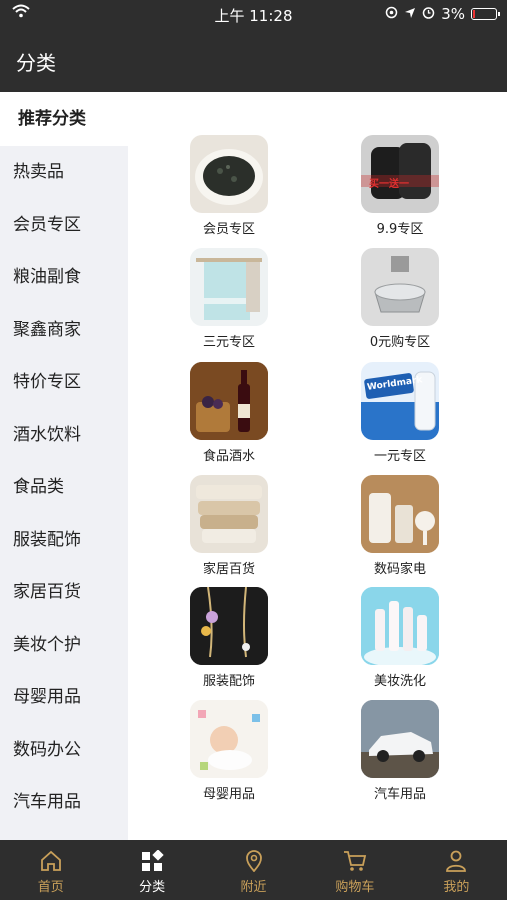 This screenshot has width=507, height=900. Describe the element at coordinates (64, 225) in the screenshot. I see `sidebar-item-member: 会员专区` at that location.